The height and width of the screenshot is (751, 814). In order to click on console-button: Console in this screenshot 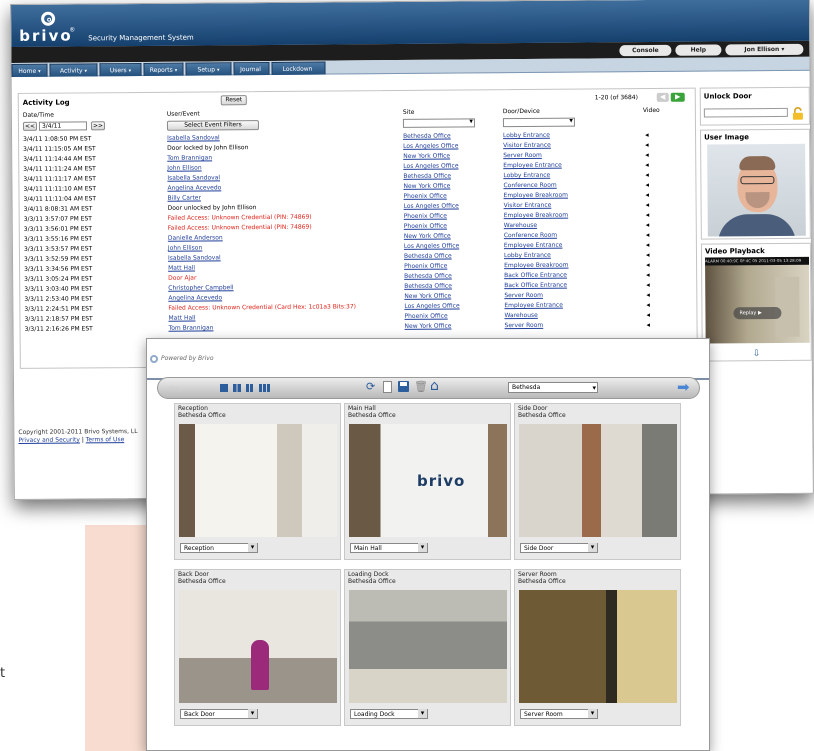, I will do `click(645, 50)`.